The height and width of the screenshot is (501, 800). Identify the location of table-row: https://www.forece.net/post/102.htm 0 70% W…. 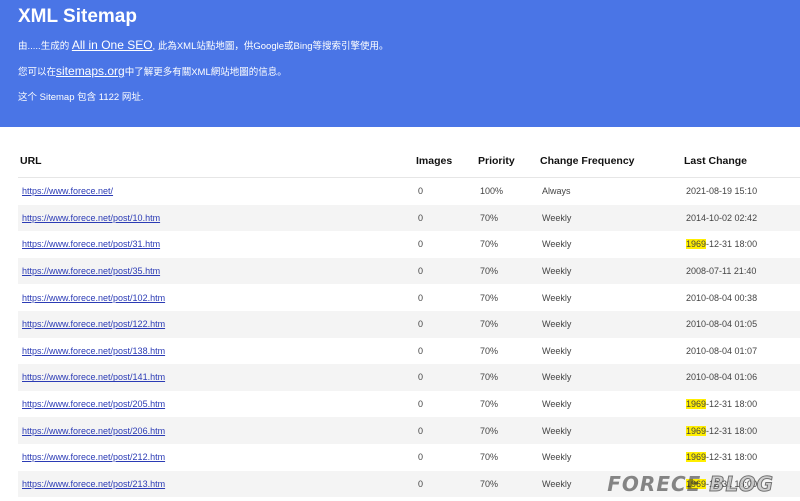
(409, 297).